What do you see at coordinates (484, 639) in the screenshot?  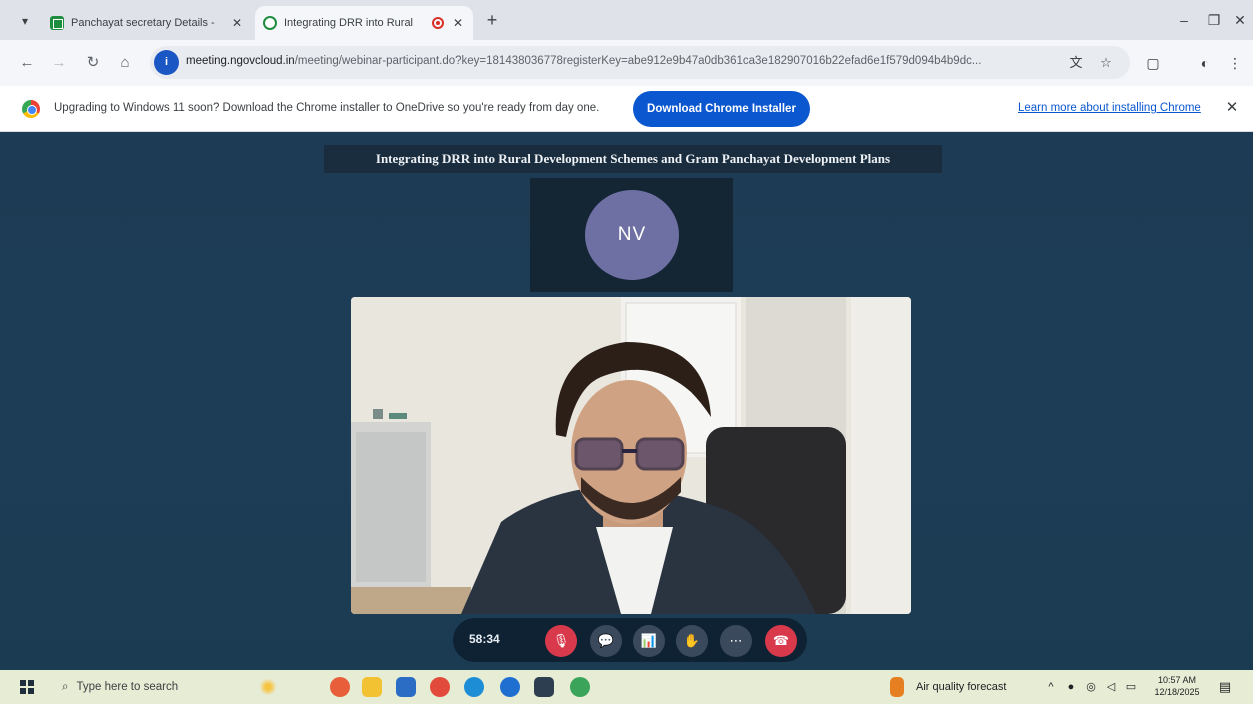 I see `meeting-timer: 58:34` at bounding box center [484, 639].